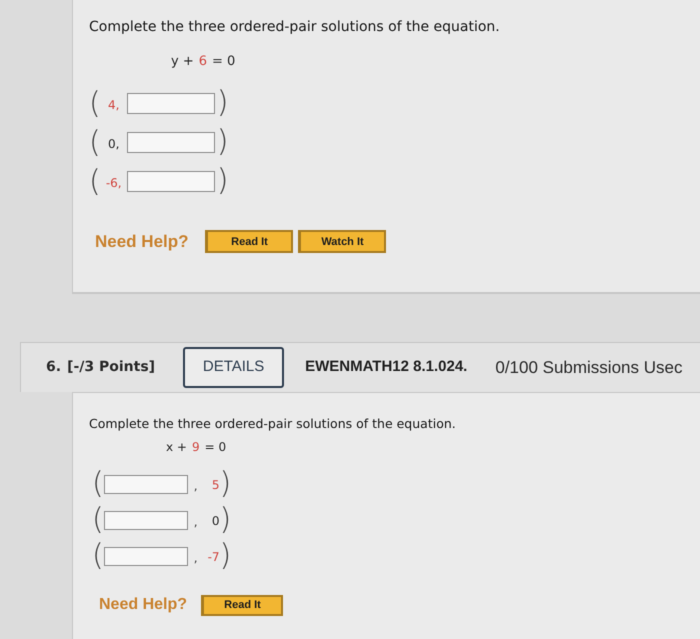  Describe the element at coordinates (114, 144) in the screenshot. I see `given-value: 0,` at that location.